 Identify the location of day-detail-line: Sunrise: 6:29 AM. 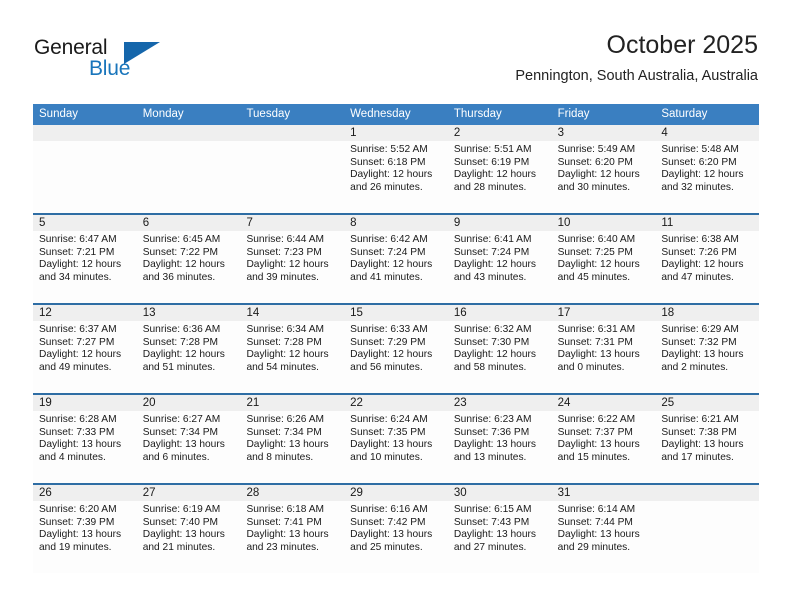
(700, 329).